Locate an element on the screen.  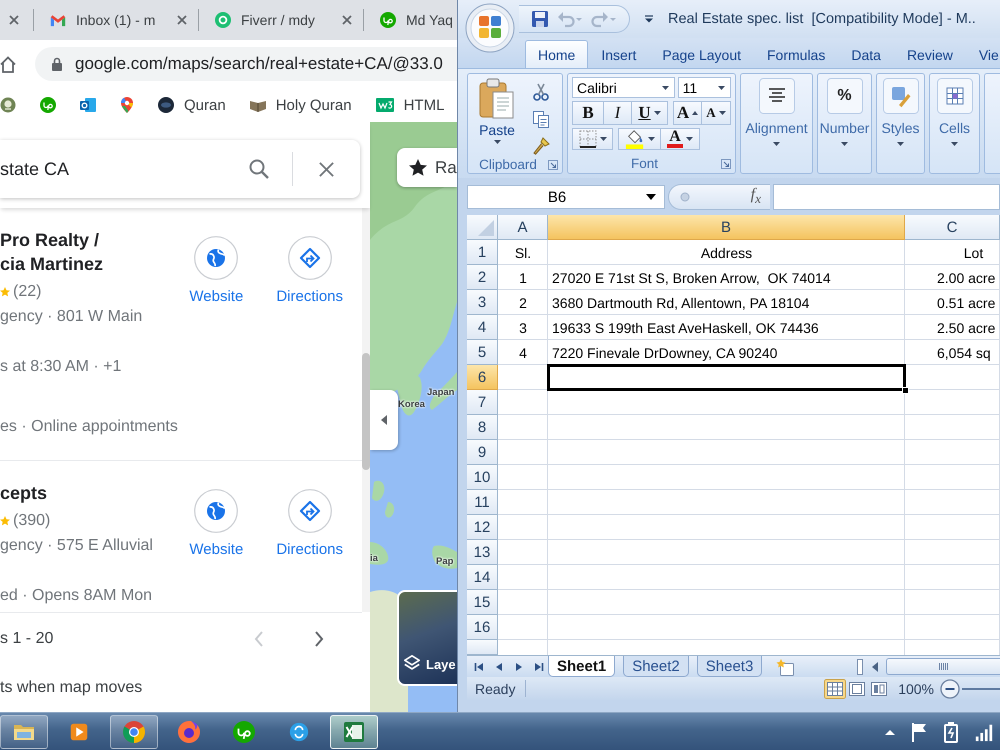
circle-logo-icon is located at coordinates (48, 105).